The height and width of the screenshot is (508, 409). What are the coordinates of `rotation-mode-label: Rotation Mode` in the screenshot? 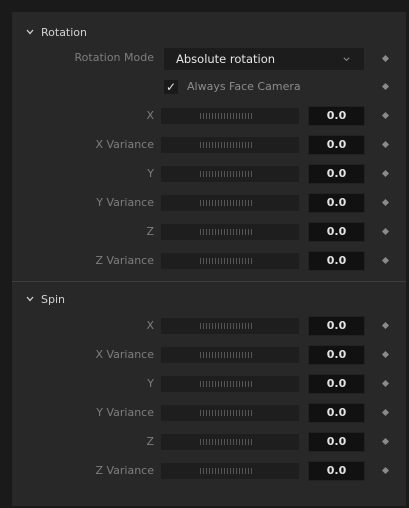 It's located at (114, 57).